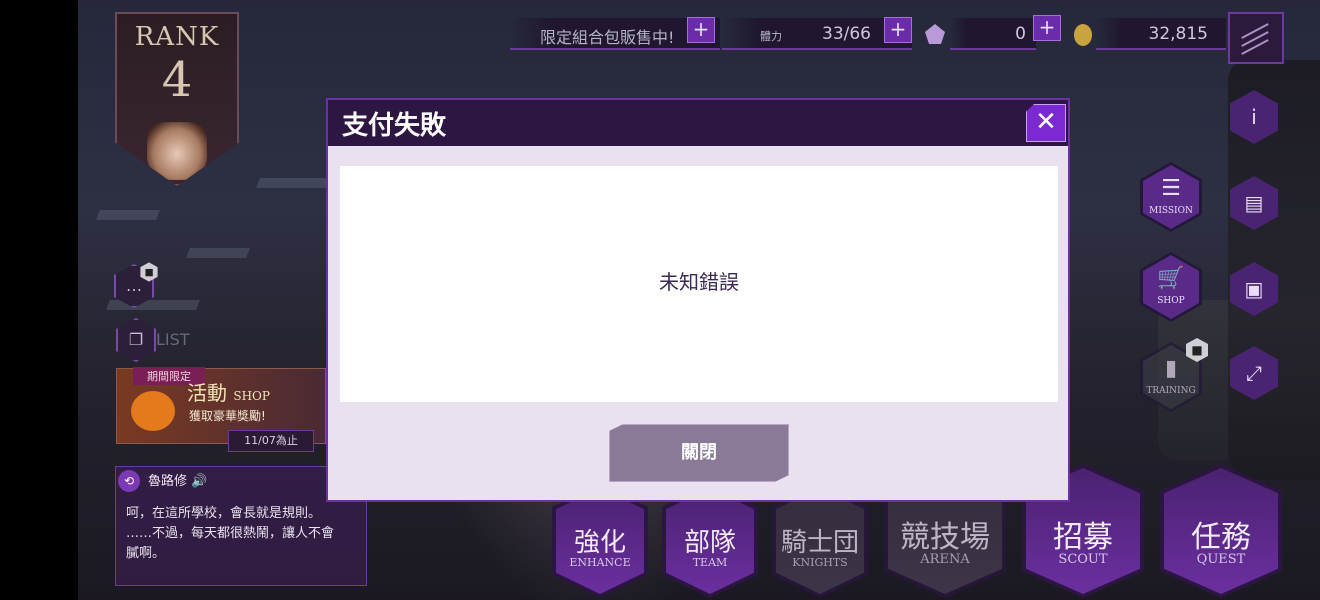 This screenshot has width=1320, height=600. I want to click on nav-scout-sub: SCOUT, so click(1083, 559).